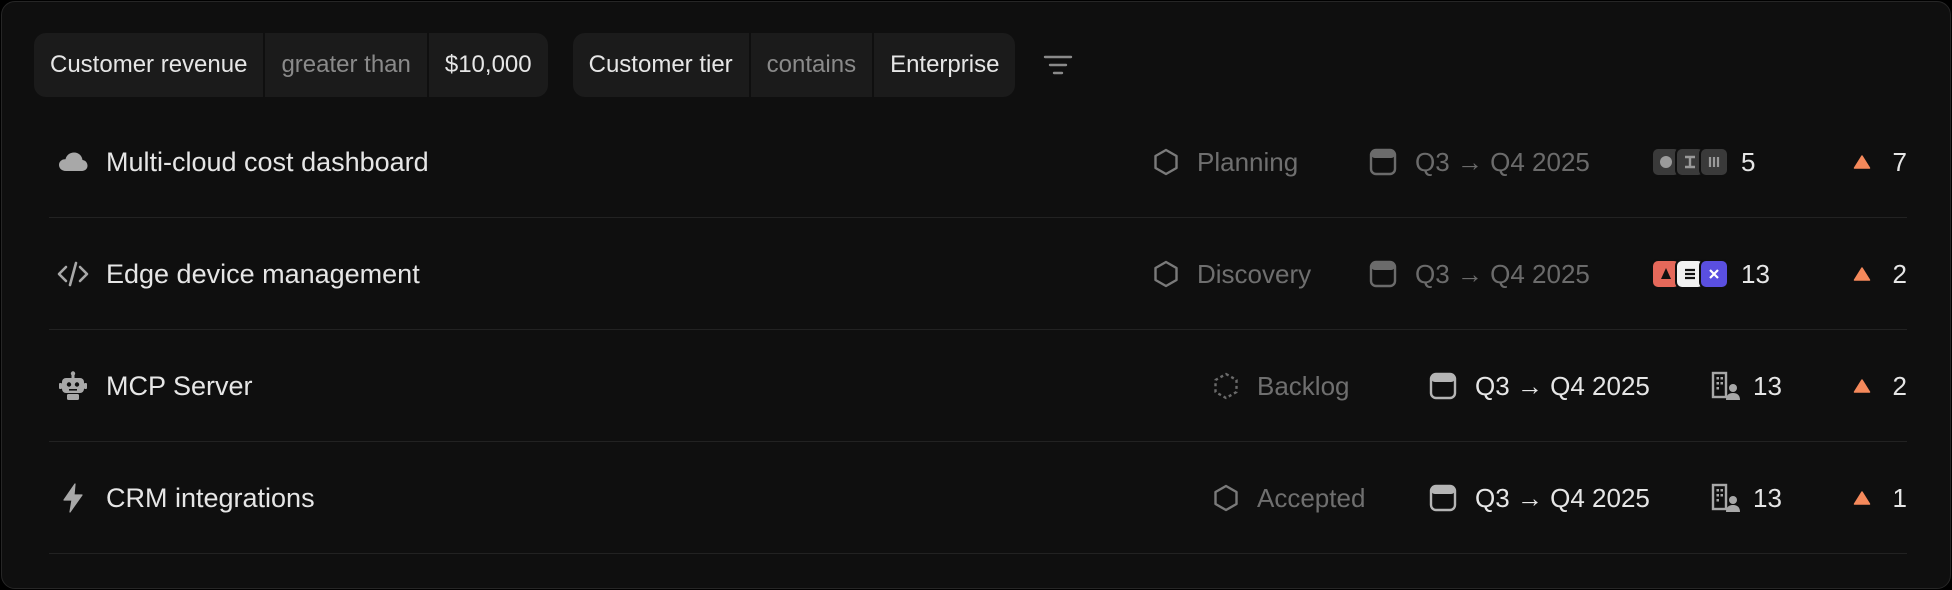 The image size is (1952, 590). Describe the element at coordinates (1254, 273) in the screenshot. I see `status-label: Discovery` at that location.